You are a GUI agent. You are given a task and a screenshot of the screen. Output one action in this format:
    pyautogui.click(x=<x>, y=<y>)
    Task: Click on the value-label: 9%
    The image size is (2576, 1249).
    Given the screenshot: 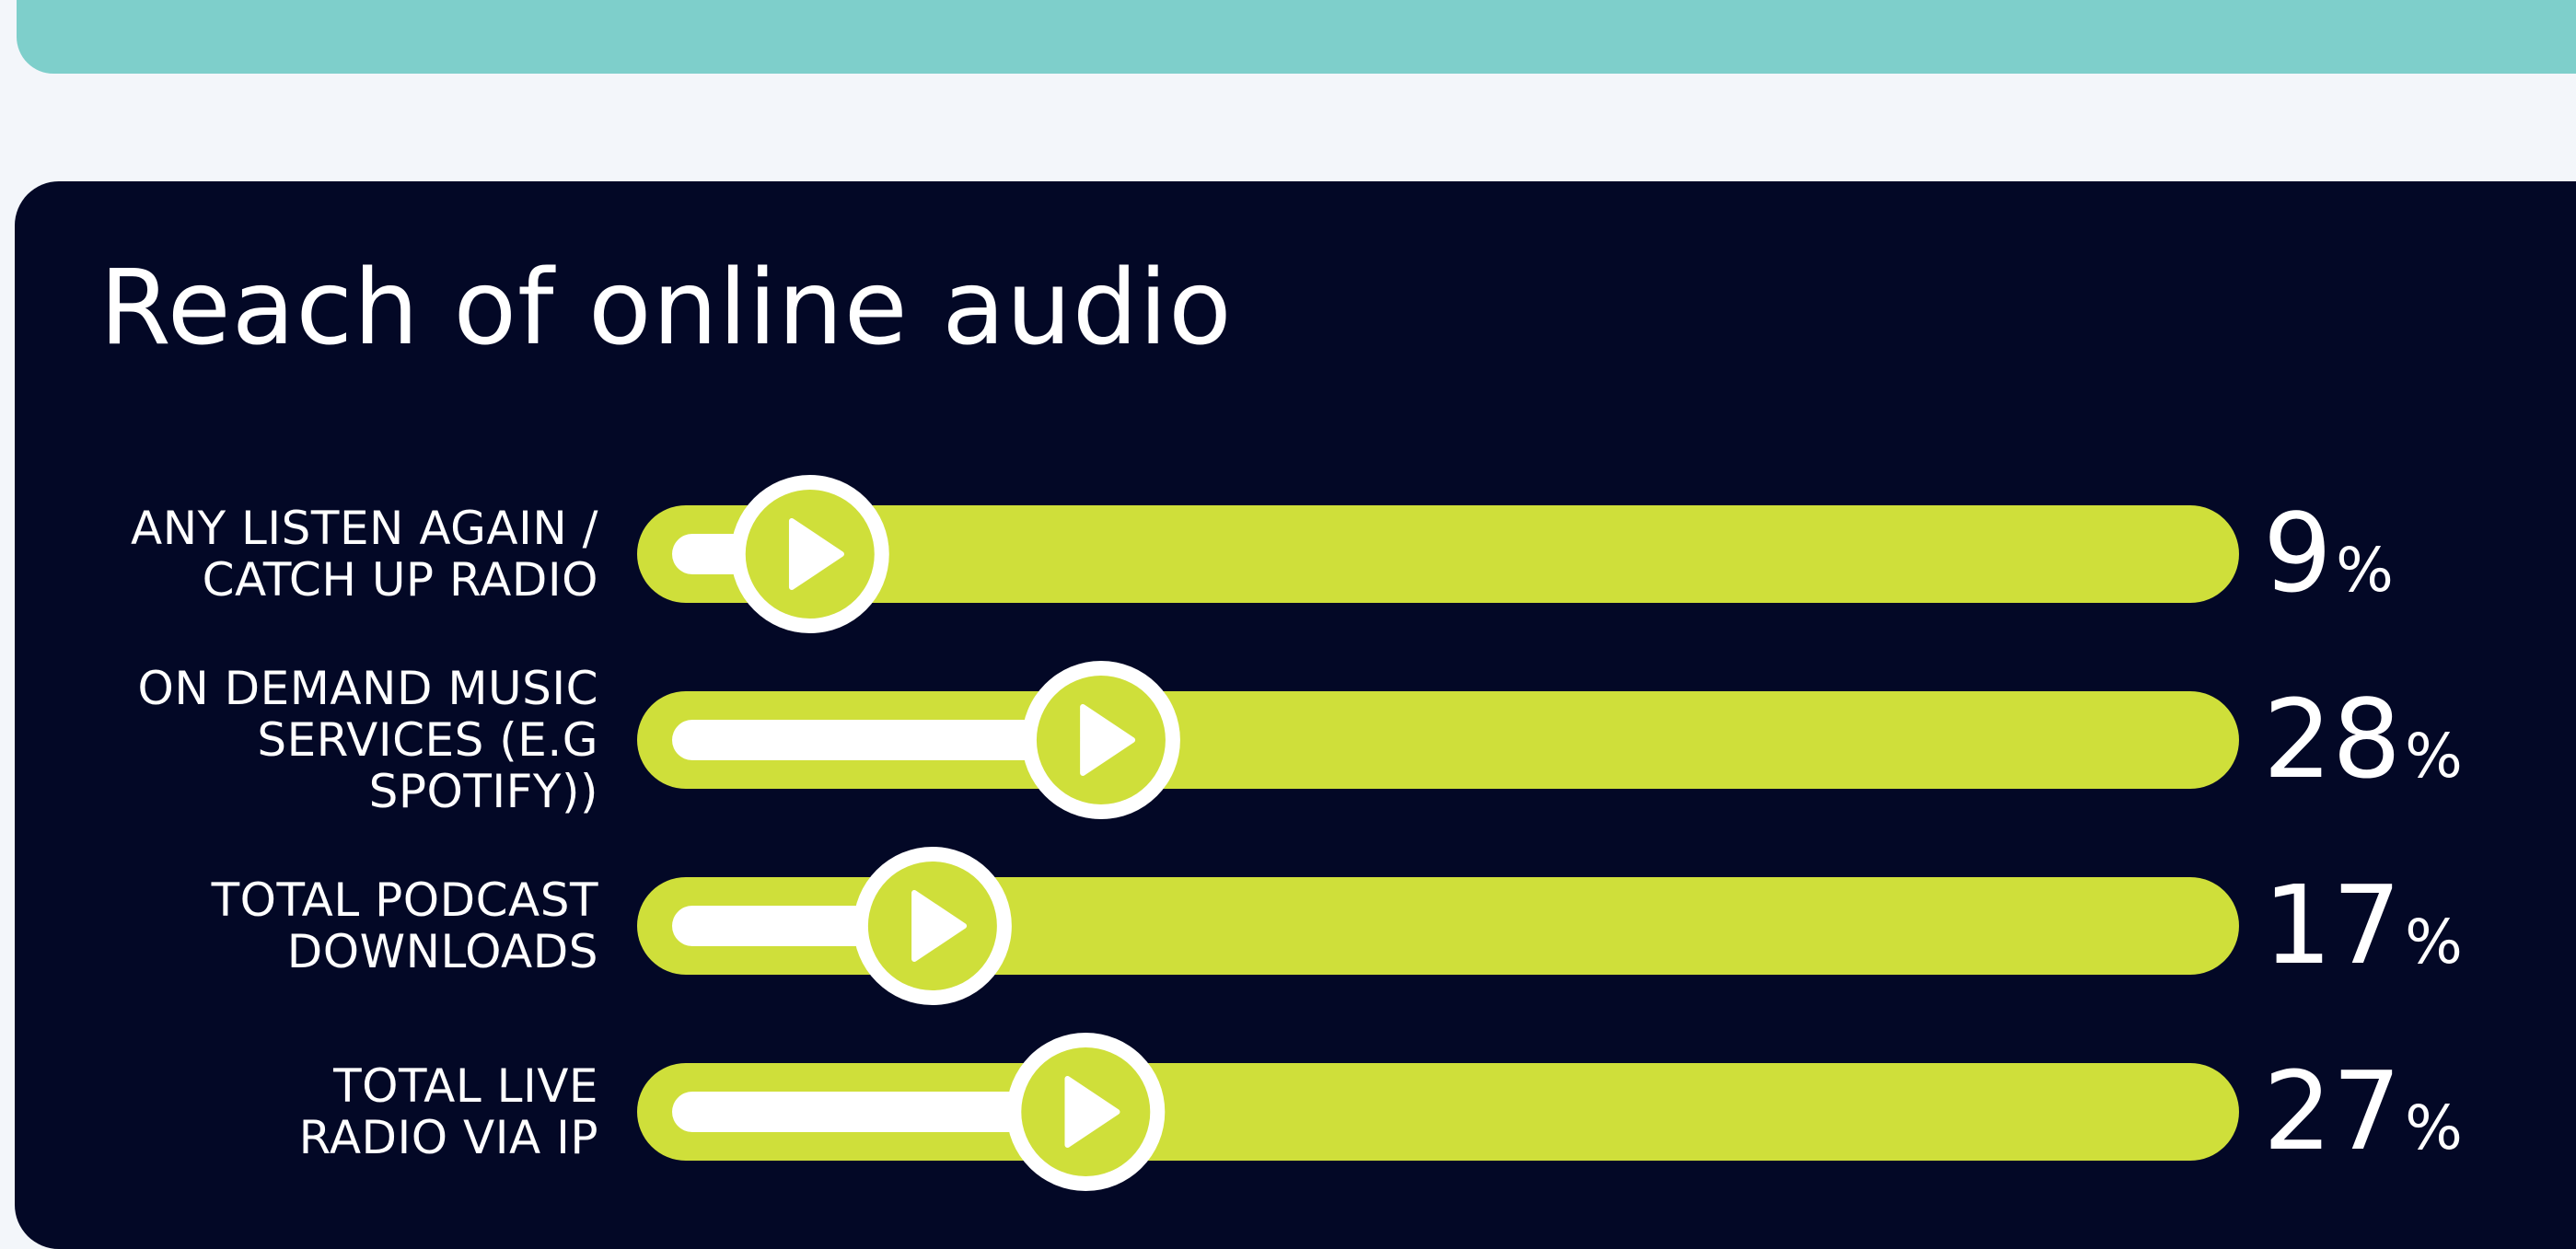 What is the action you would take?
    pyautogui.click(x=2328, y=553)
    